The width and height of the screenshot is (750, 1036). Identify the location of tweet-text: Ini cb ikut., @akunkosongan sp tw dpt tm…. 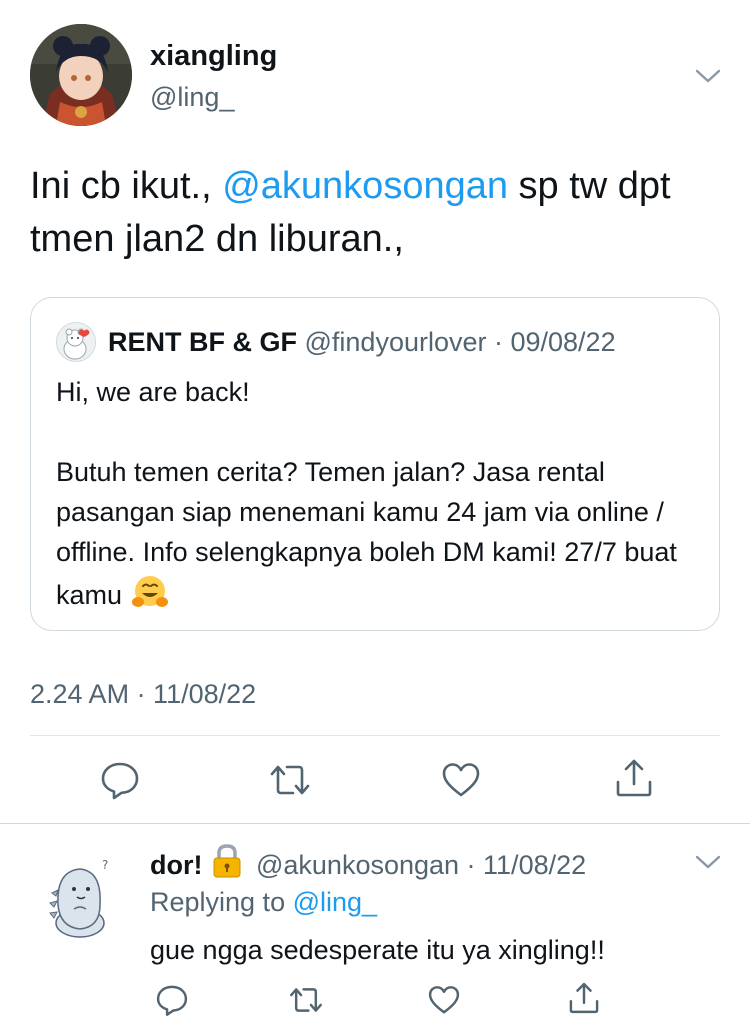
(380, 213).